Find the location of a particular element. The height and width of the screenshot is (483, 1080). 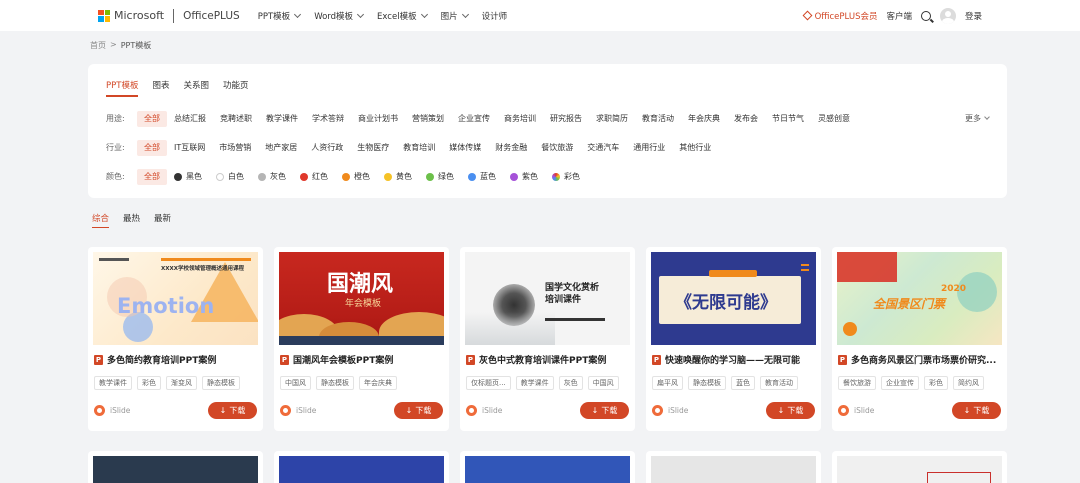

filter-option-industry: 交通汽车 is located at coordinates (603, 148).